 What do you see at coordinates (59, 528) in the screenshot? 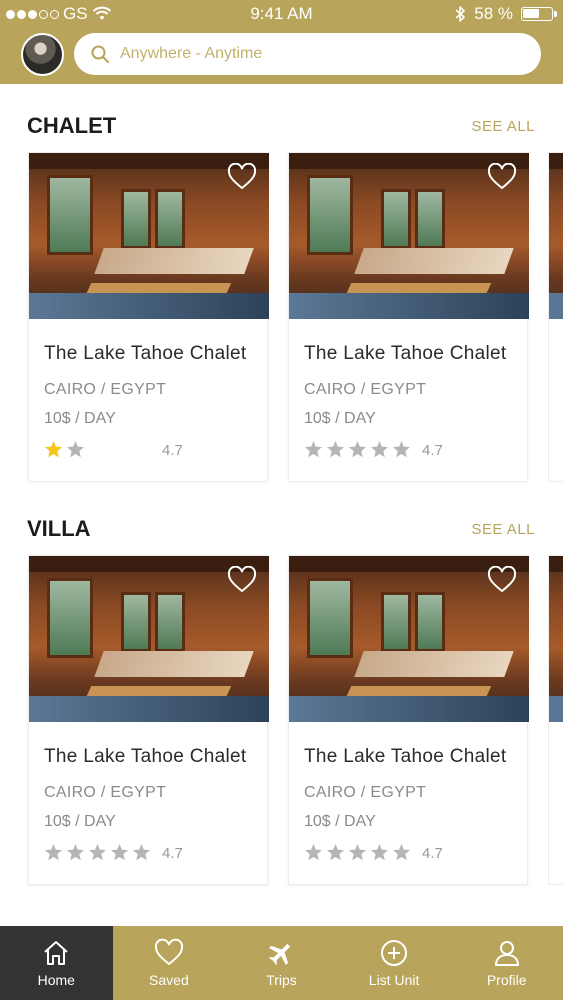
I see `section-title-villa: VILLA` at bounding box center [59, 528].